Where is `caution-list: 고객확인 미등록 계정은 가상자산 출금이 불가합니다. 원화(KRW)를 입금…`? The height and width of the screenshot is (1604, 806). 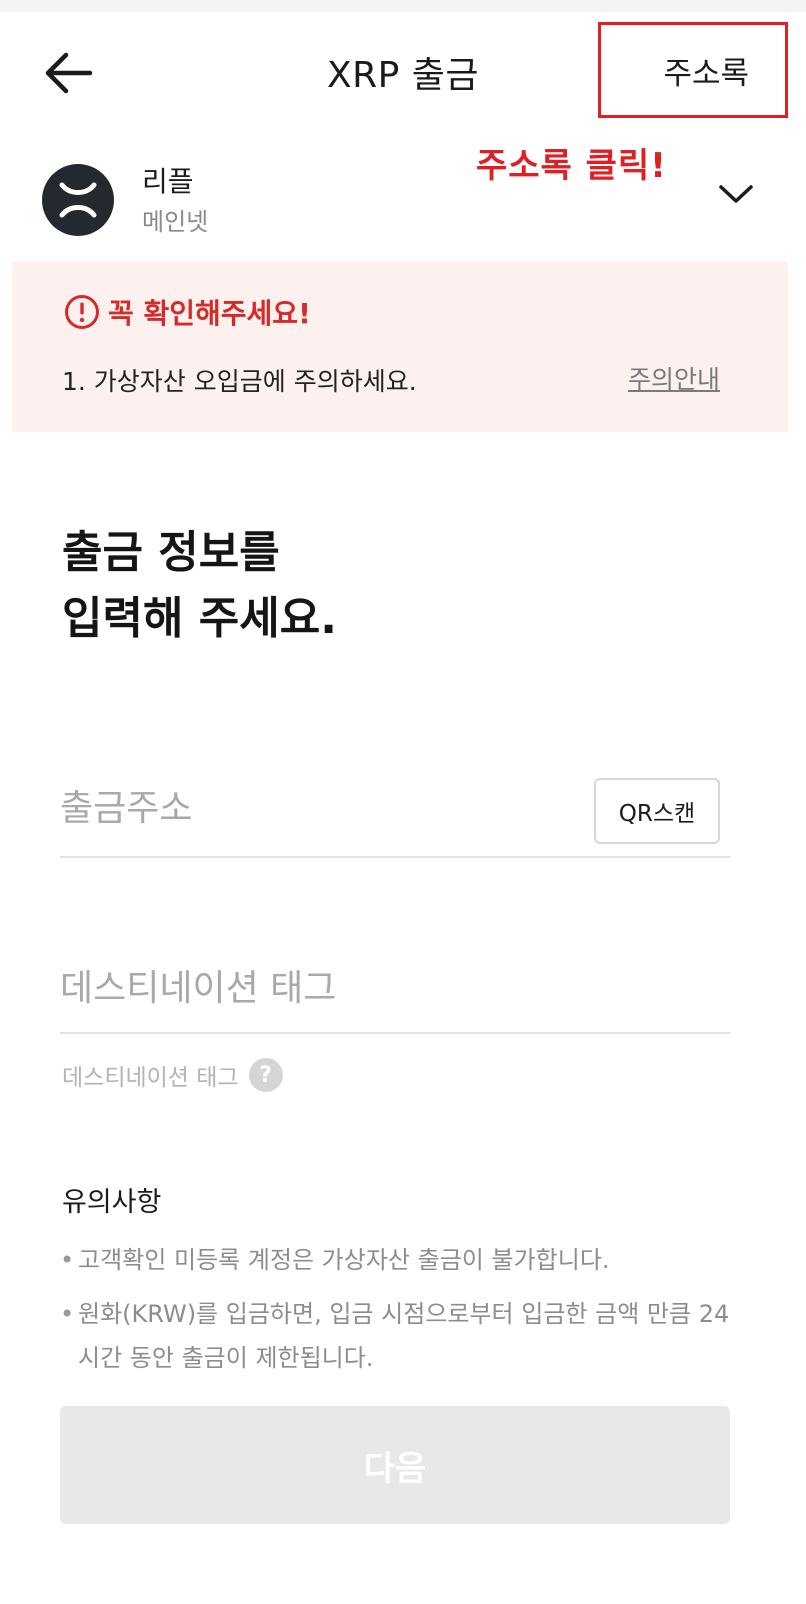
caution-list: 고객확인 미등록 계정은 가상자산 출금이 불가합니다. 원화(KRW)를 입금… is located at coordinates (400, 1314).